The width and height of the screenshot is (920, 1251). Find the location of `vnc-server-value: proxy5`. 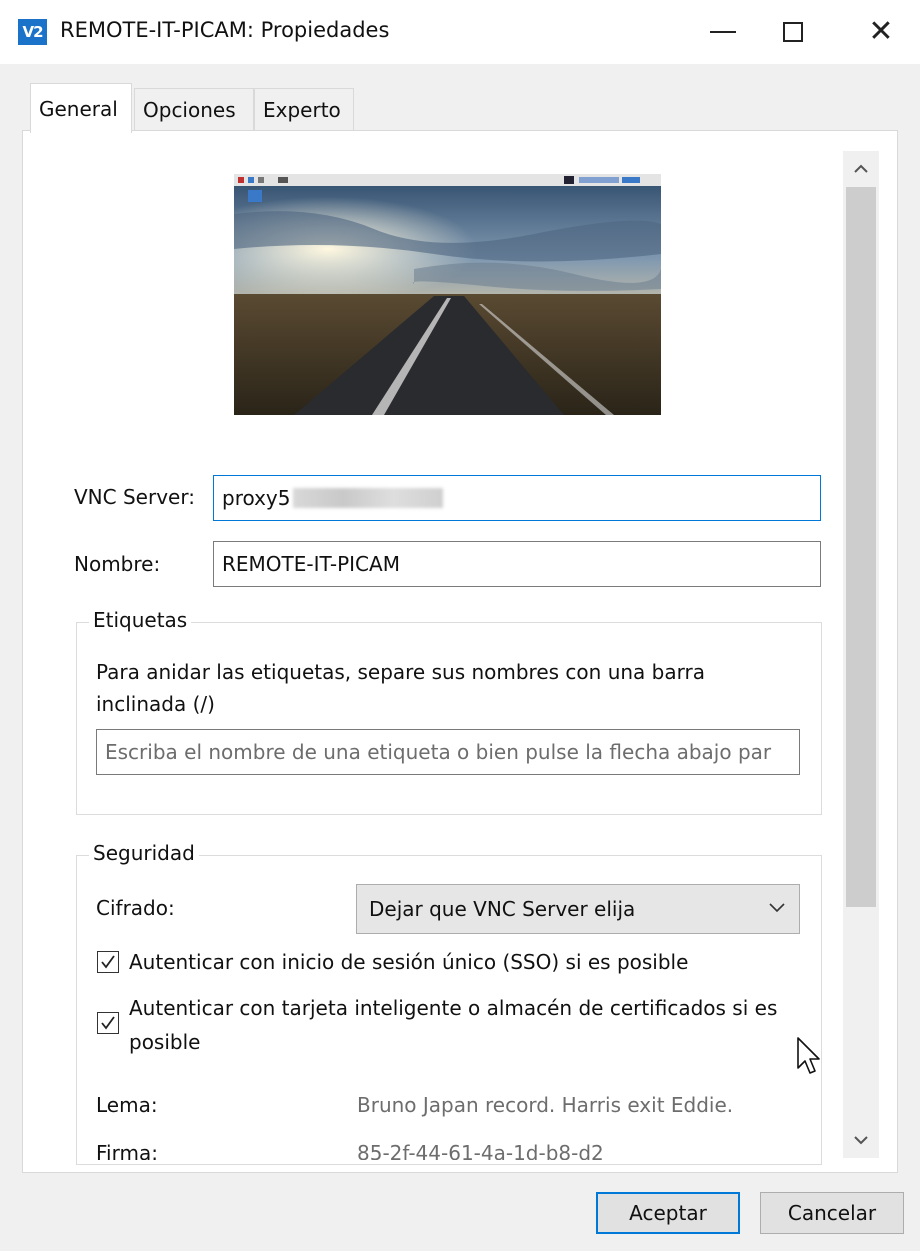

vnc-server-value: proxy5 is located at coordinates (256, 498).